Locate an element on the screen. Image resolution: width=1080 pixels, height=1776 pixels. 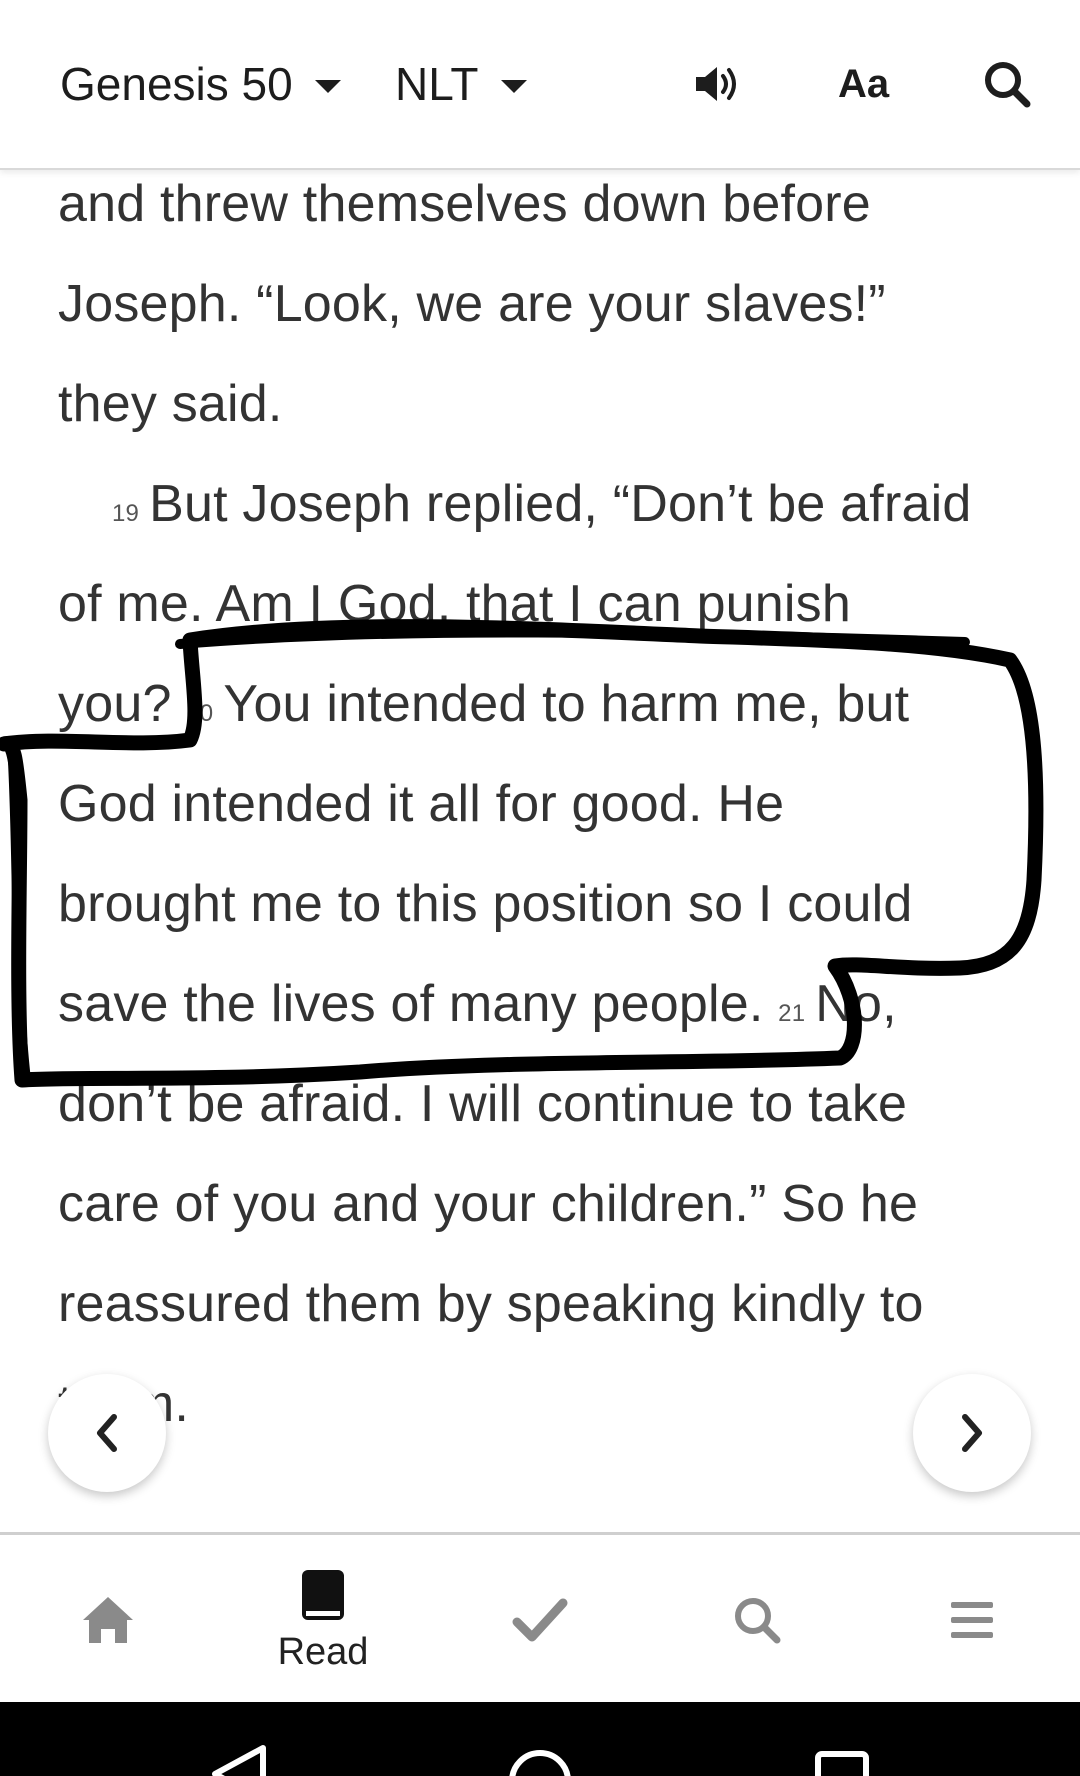
nav-plans is located at coordinates (540, 1620).